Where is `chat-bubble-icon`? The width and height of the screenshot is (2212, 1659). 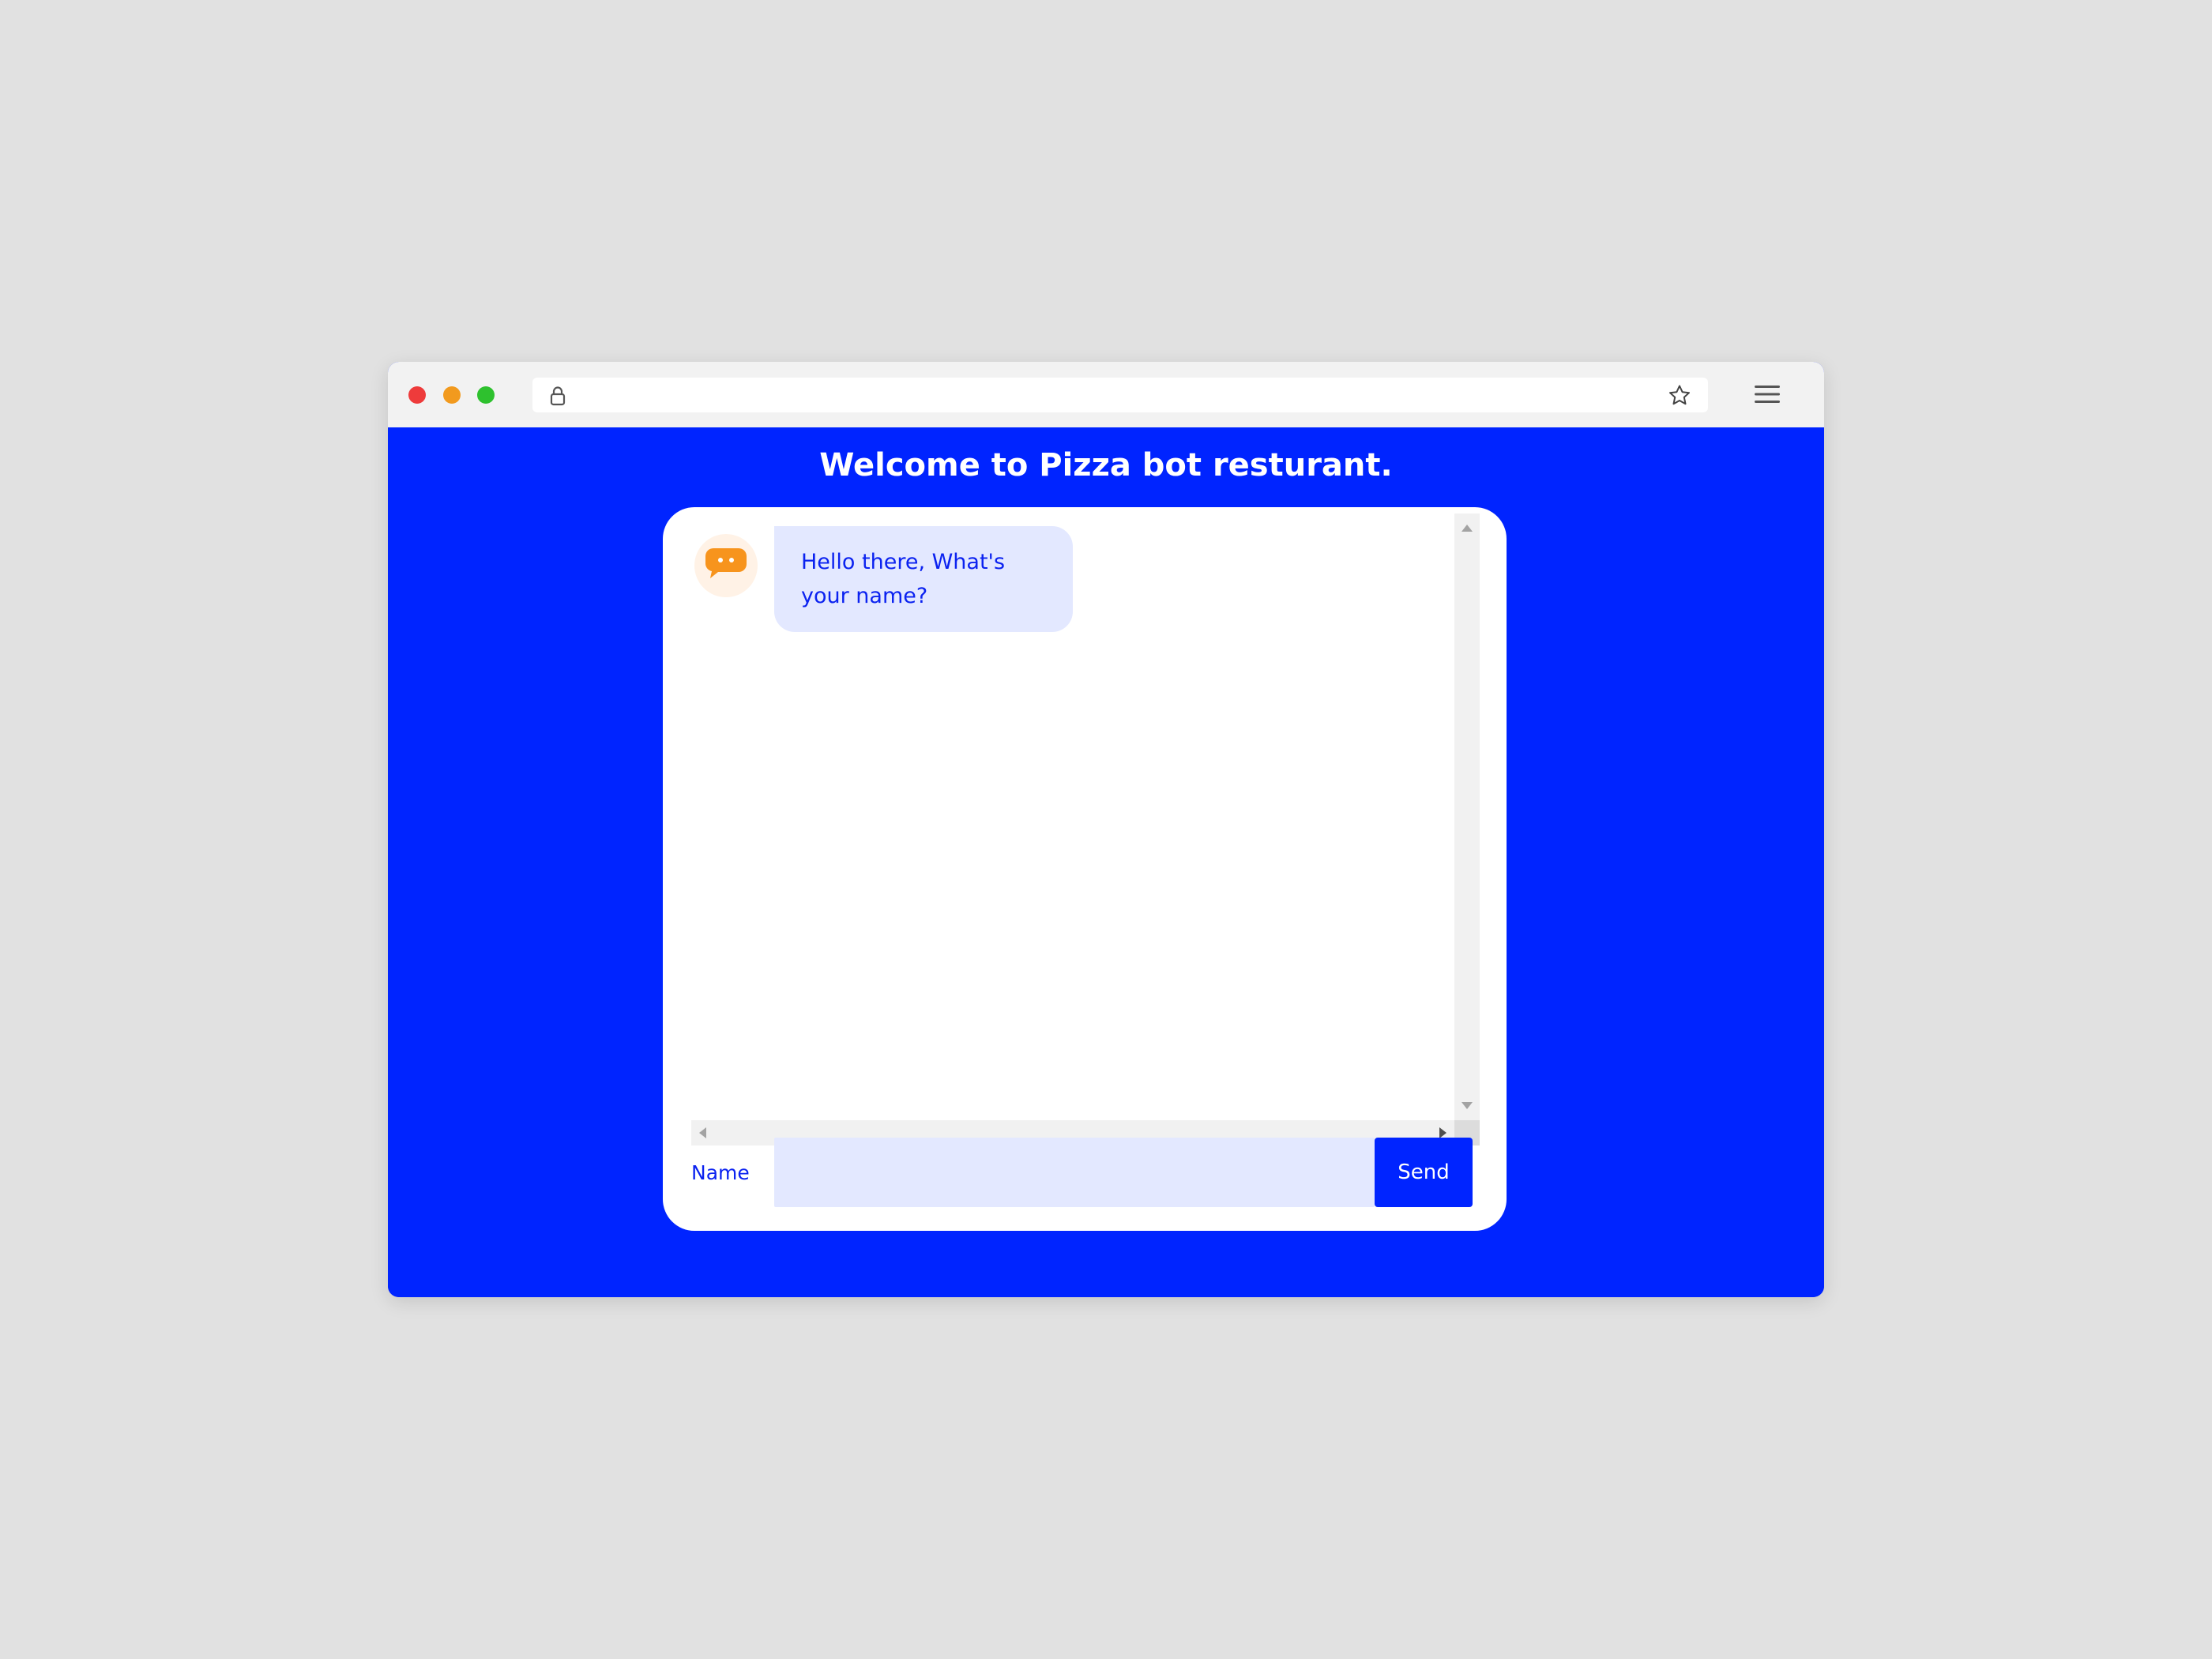 chat-bubble-icon is located at coordinates (726, 563).